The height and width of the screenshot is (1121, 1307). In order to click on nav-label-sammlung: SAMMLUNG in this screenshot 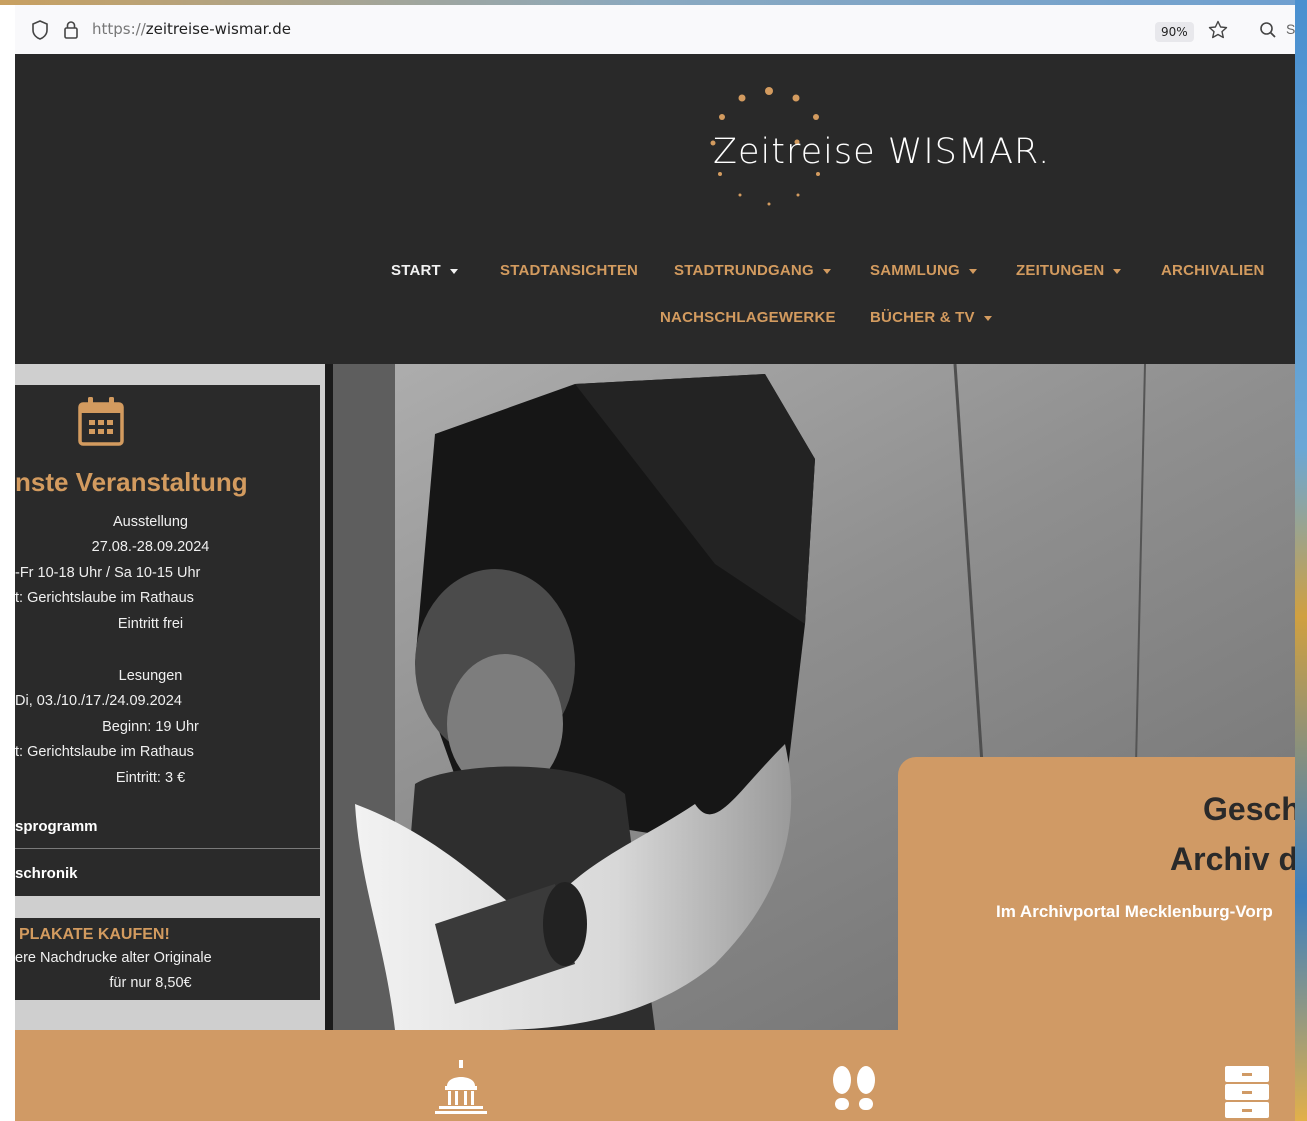, I will do `click(915, 270)`.